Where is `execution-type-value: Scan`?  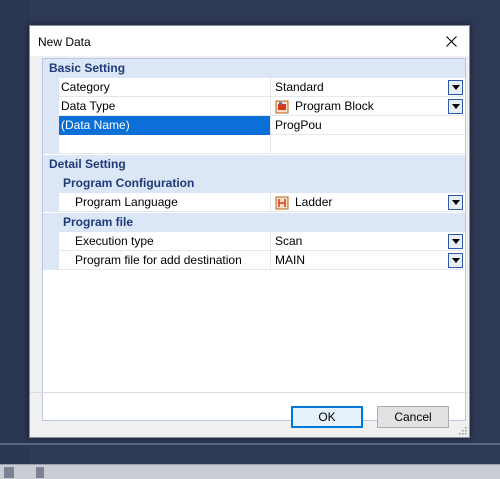
execution-type-value: Scan is located at coordinates (289, 241).